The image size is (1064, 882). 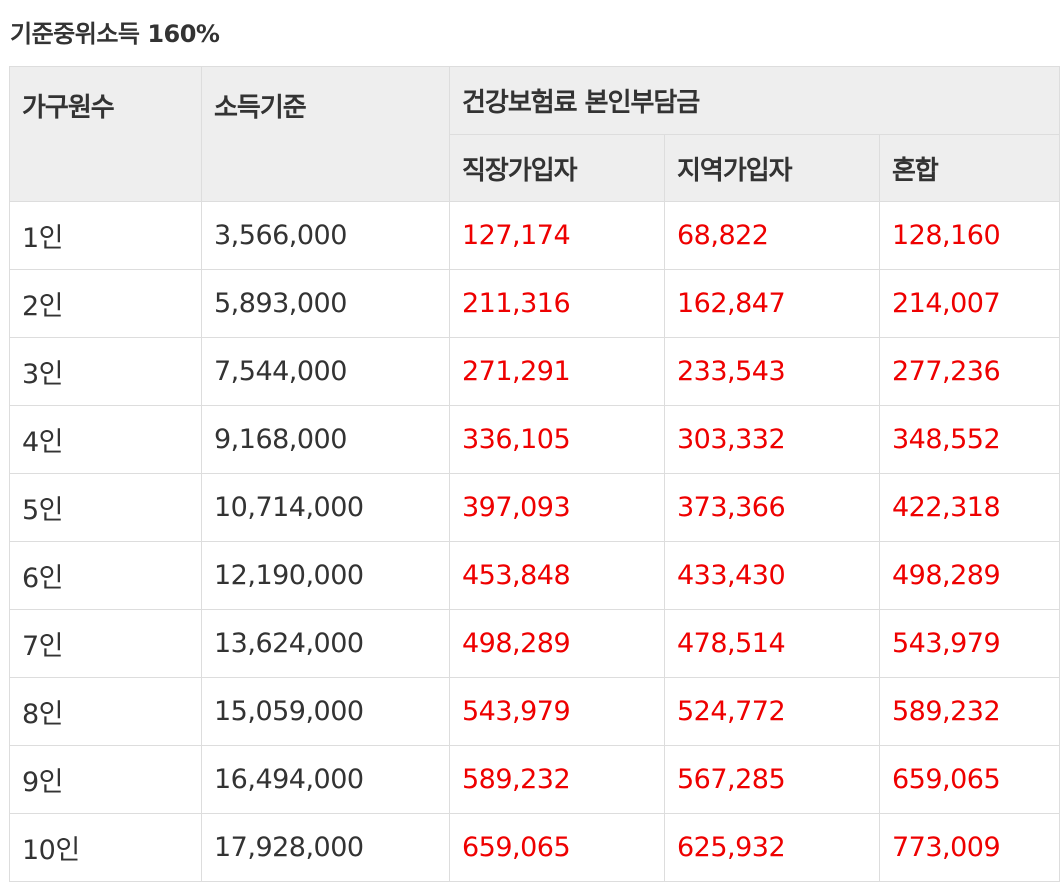 I want to click on cell-regional: 303,332, so click(x=772, y=439).